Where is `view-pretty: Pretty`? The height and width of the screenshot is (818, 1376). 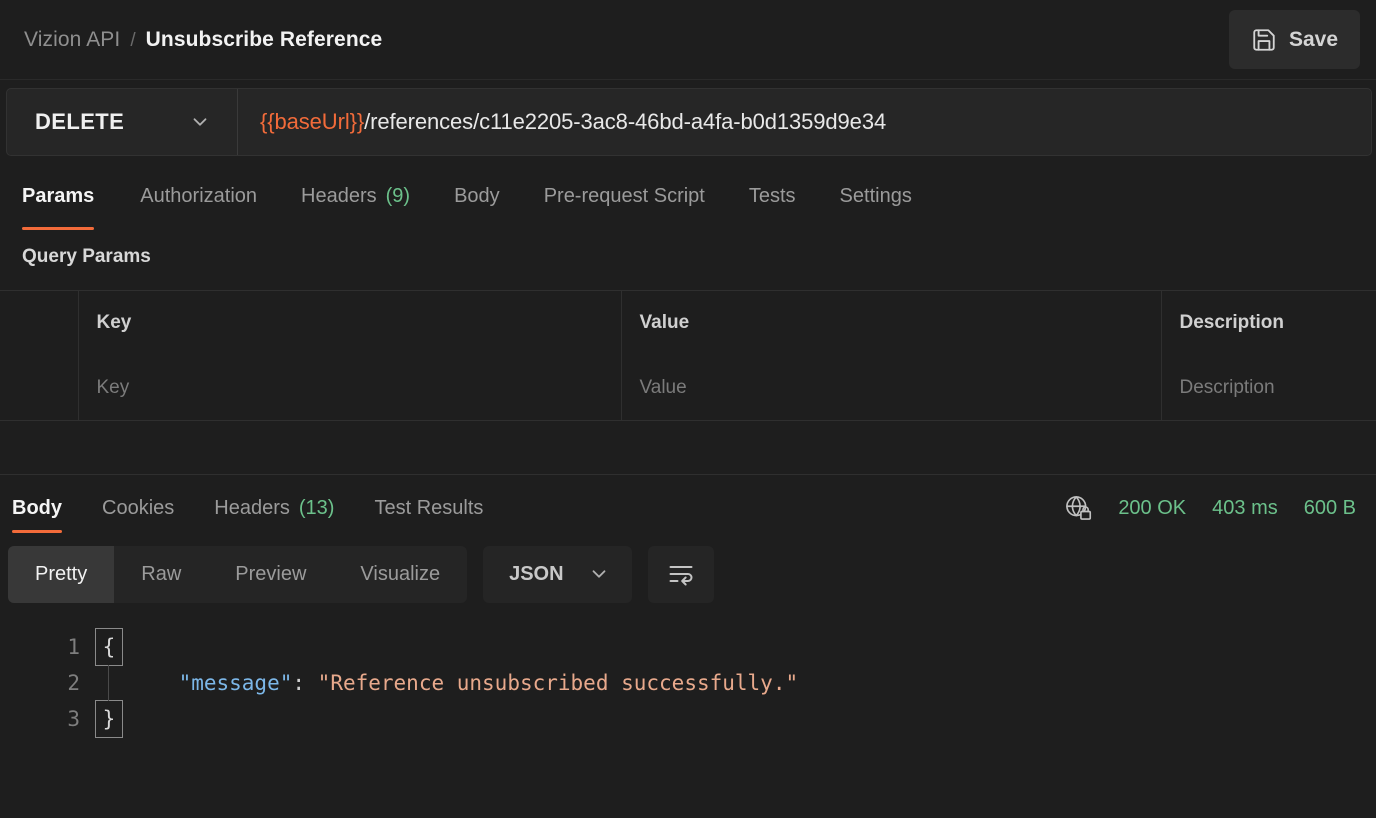 view-pretty: Pretty is located at coordinates (61, 574).